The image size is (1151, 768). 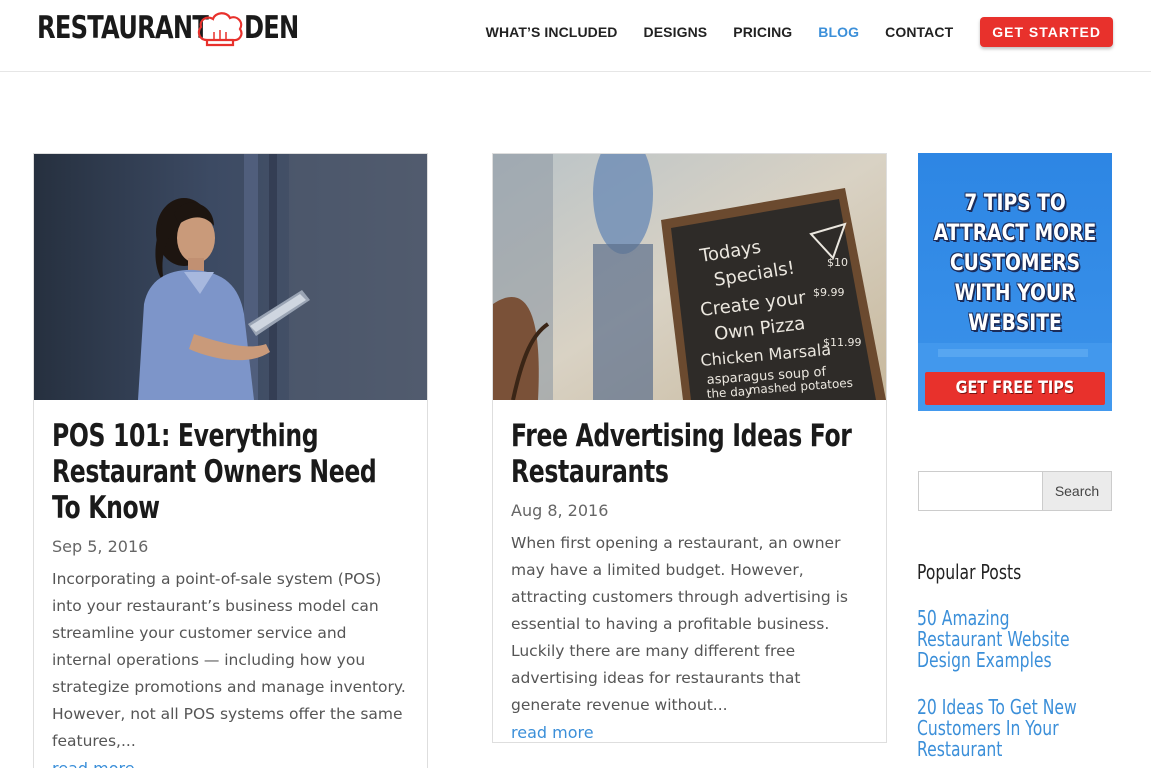 I want to click on post-date: Aug 8, 2016, so click(x=560, y=510).